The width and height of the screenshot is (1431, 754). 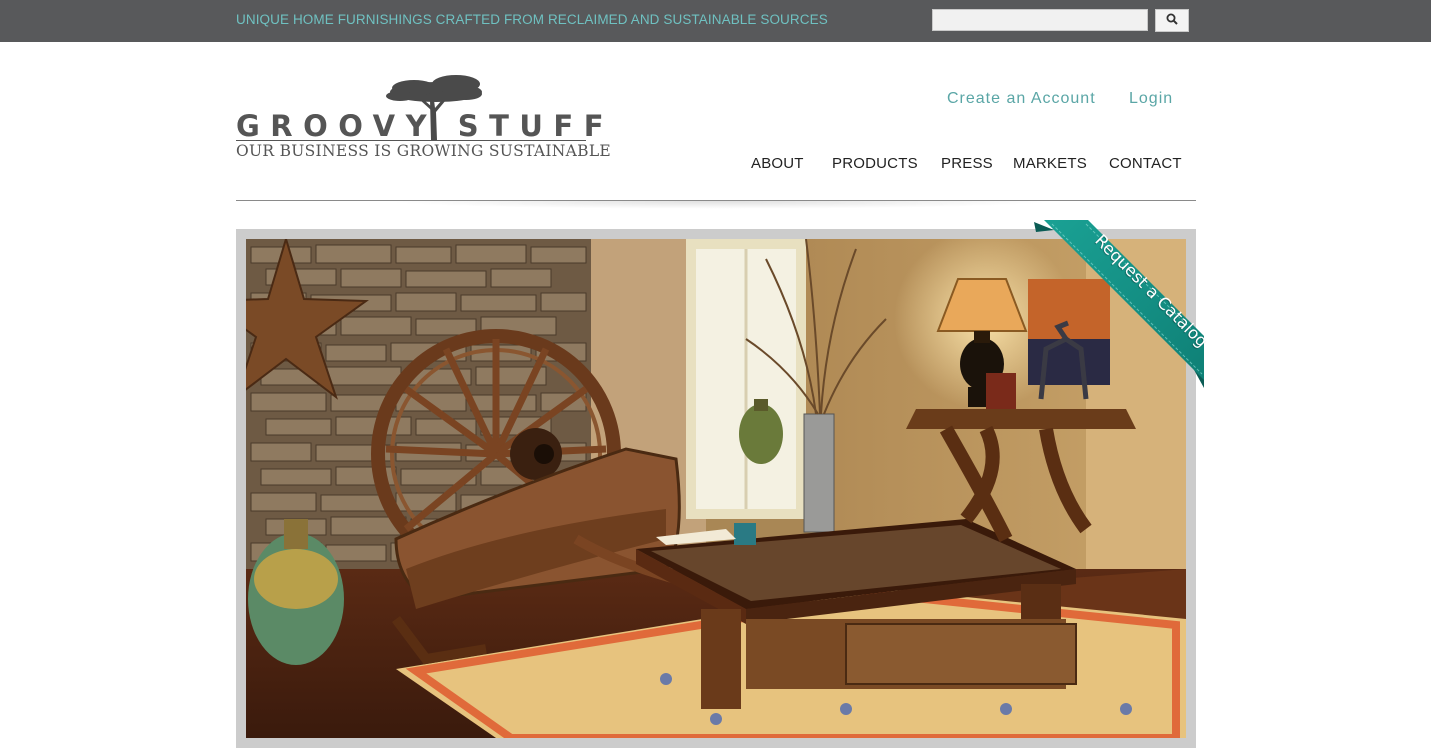 I want to click on search-button, so click(x=1172, y=20).